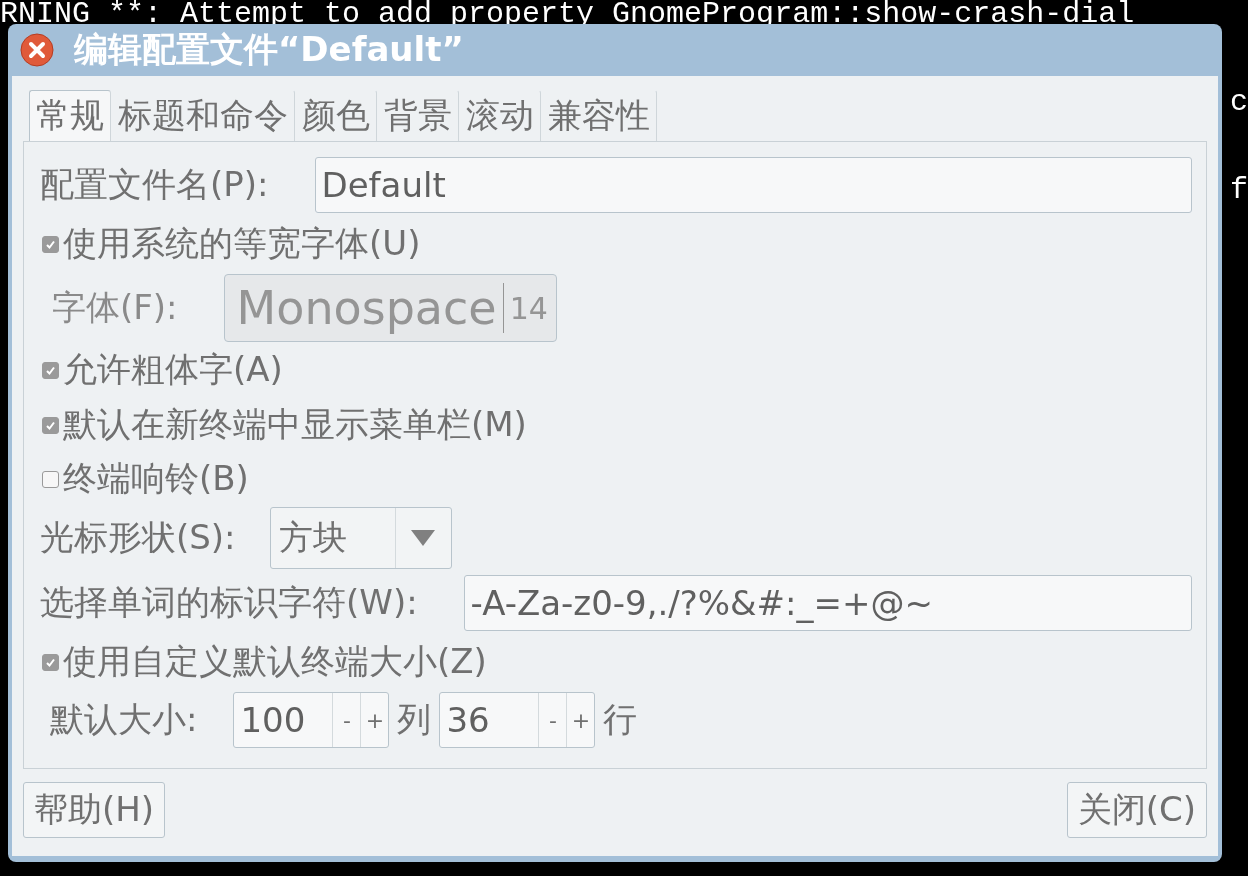  What do you see at coordinates (311, 720) in the screenshot?
I see `spin-field: 100 - +` at bounding box center [311, 720].